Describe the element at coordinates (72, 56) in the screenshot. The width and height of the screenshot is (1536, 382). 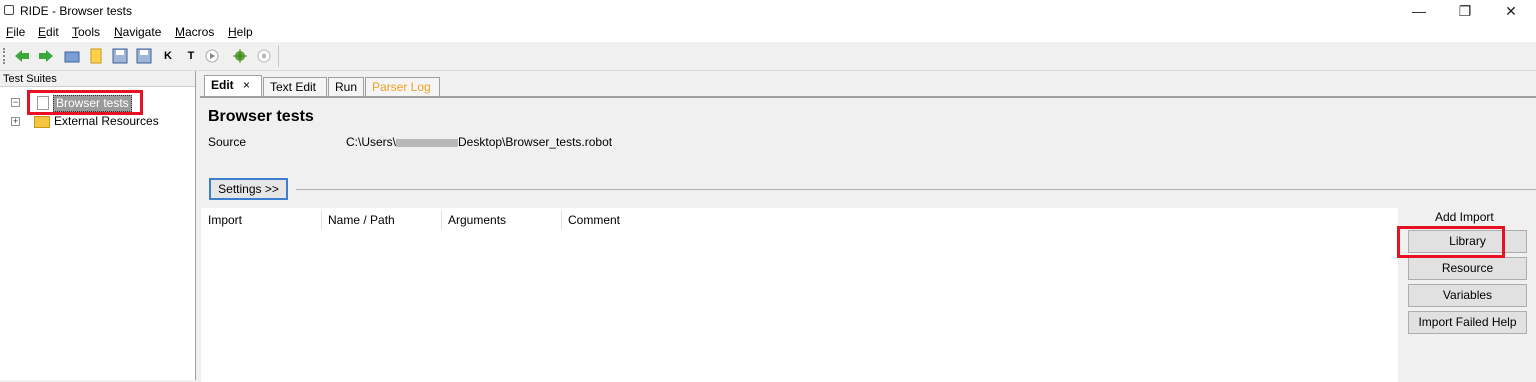
I see `open-folder-icon` at that location.